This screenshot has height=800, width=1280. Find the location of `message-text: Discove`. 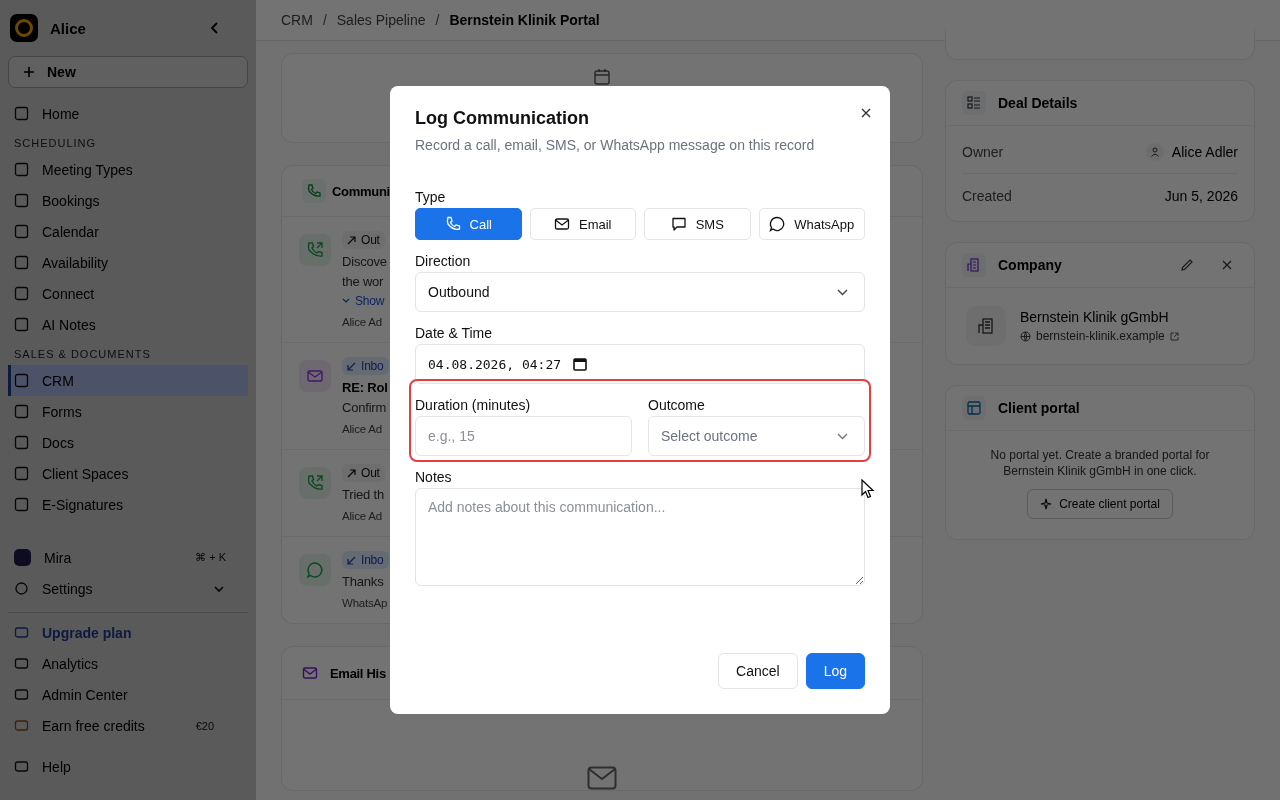

message-text: Discove is located at coordinates (364, 261).